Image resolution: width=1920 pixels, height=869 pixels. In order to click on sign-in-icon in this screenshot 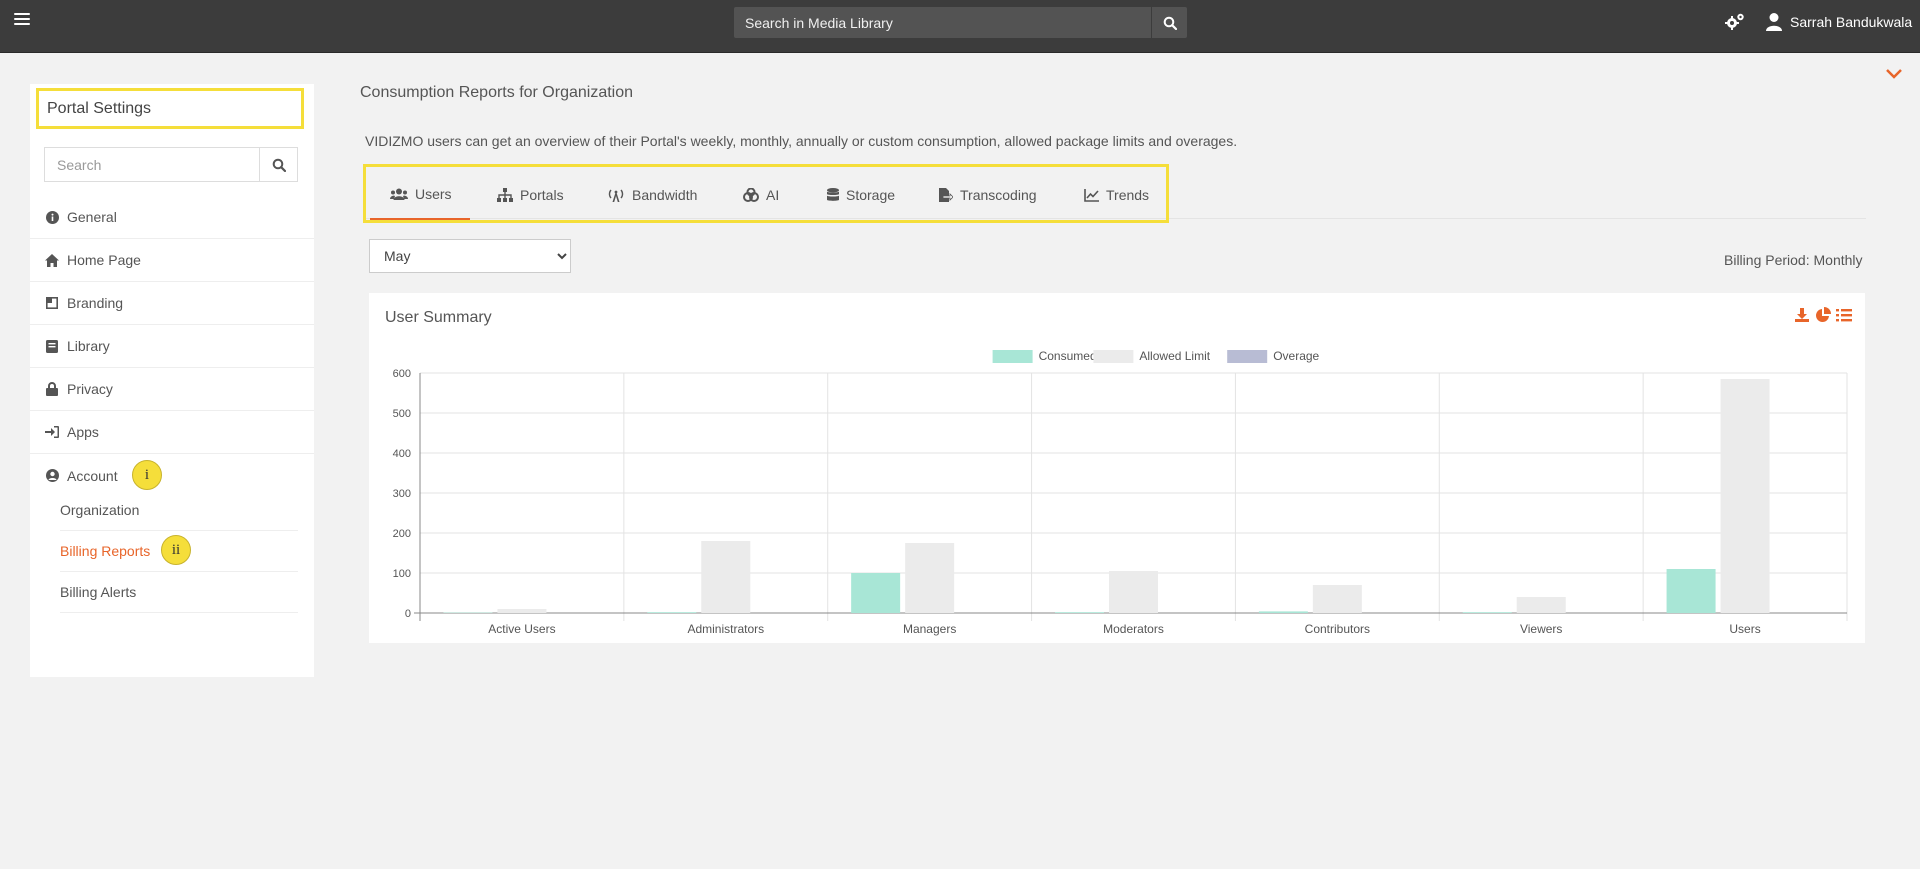, I will do `click(52, 432)`.